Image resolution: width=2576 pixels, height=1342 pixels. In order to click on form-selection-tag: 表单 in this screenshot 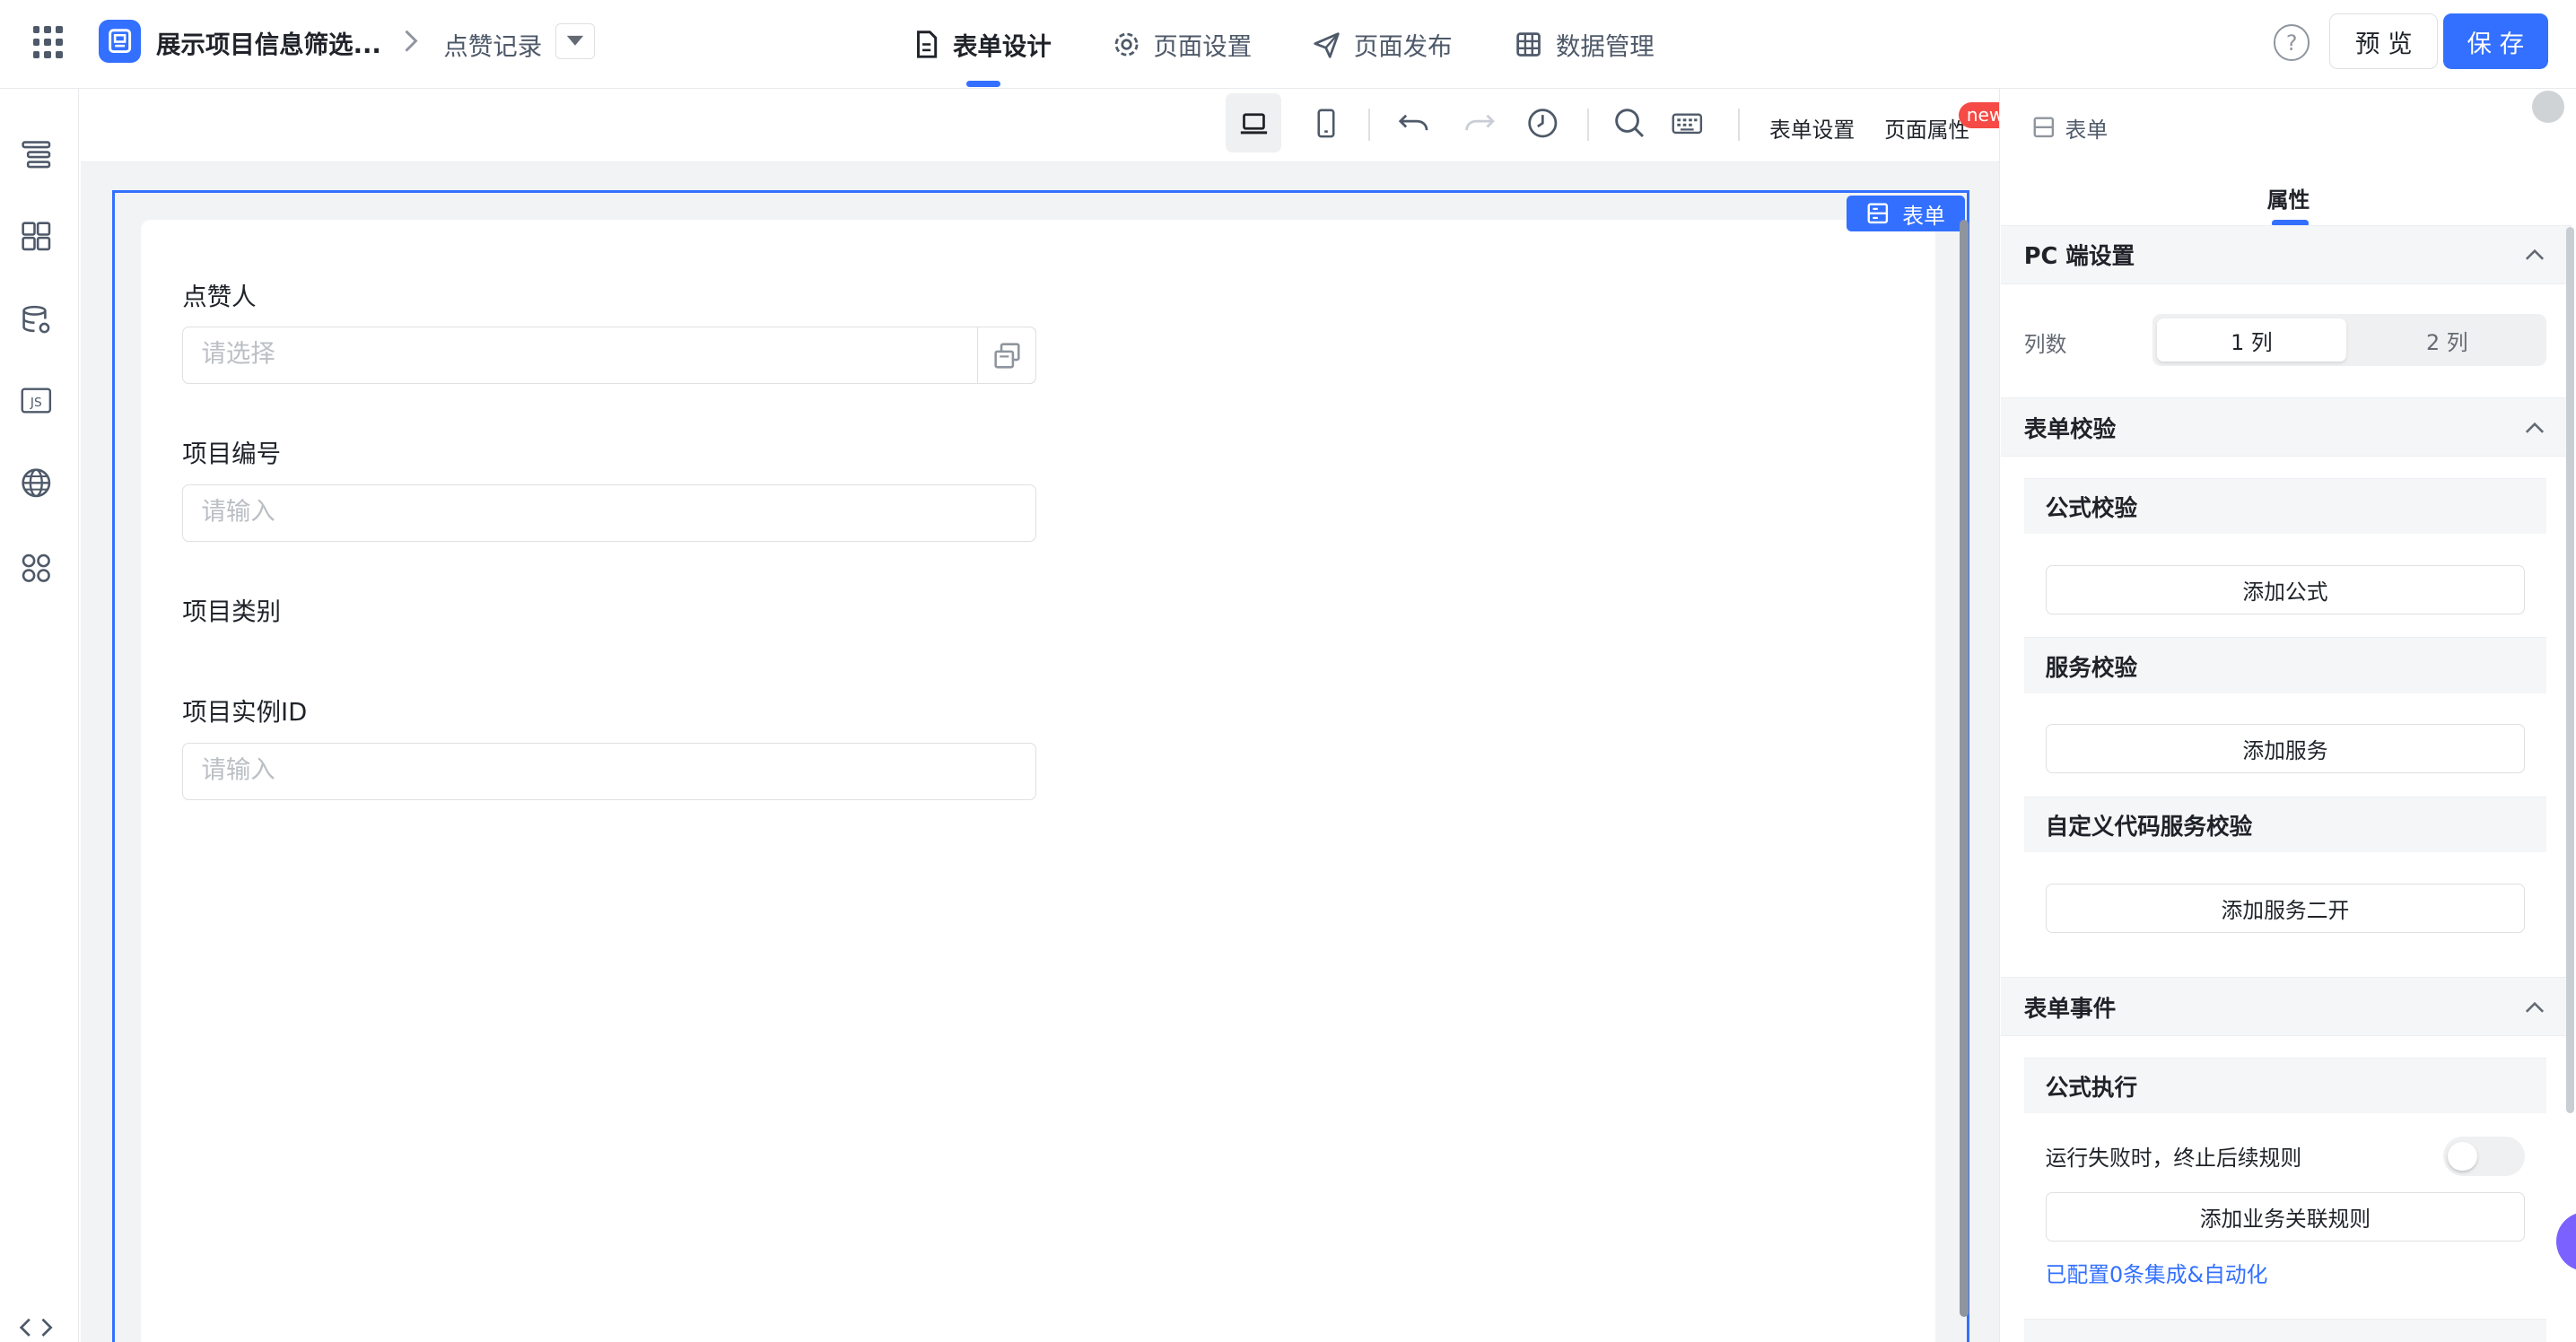, I will do `click(1906, 213)`.